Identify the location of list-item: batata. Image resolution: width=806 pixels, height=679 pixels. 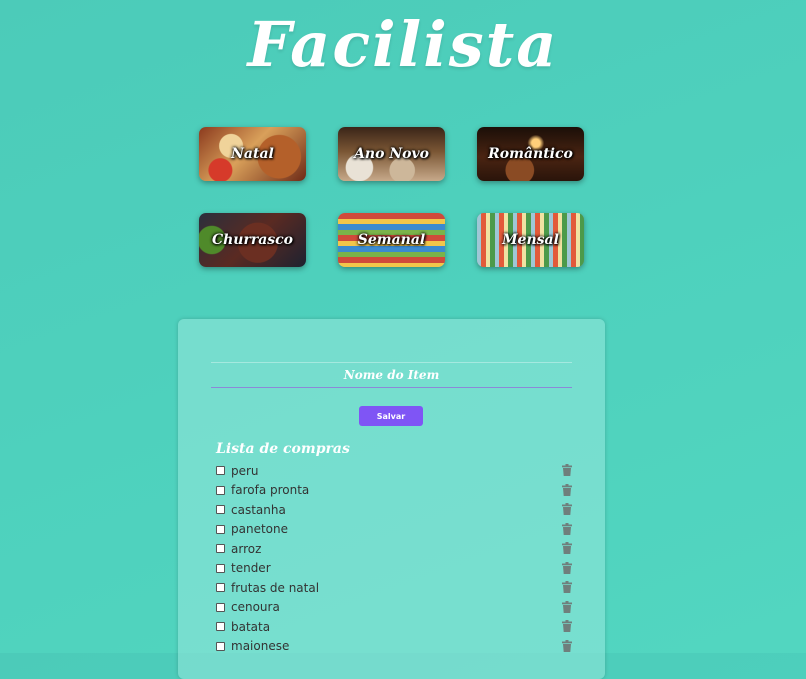
(394, 627).